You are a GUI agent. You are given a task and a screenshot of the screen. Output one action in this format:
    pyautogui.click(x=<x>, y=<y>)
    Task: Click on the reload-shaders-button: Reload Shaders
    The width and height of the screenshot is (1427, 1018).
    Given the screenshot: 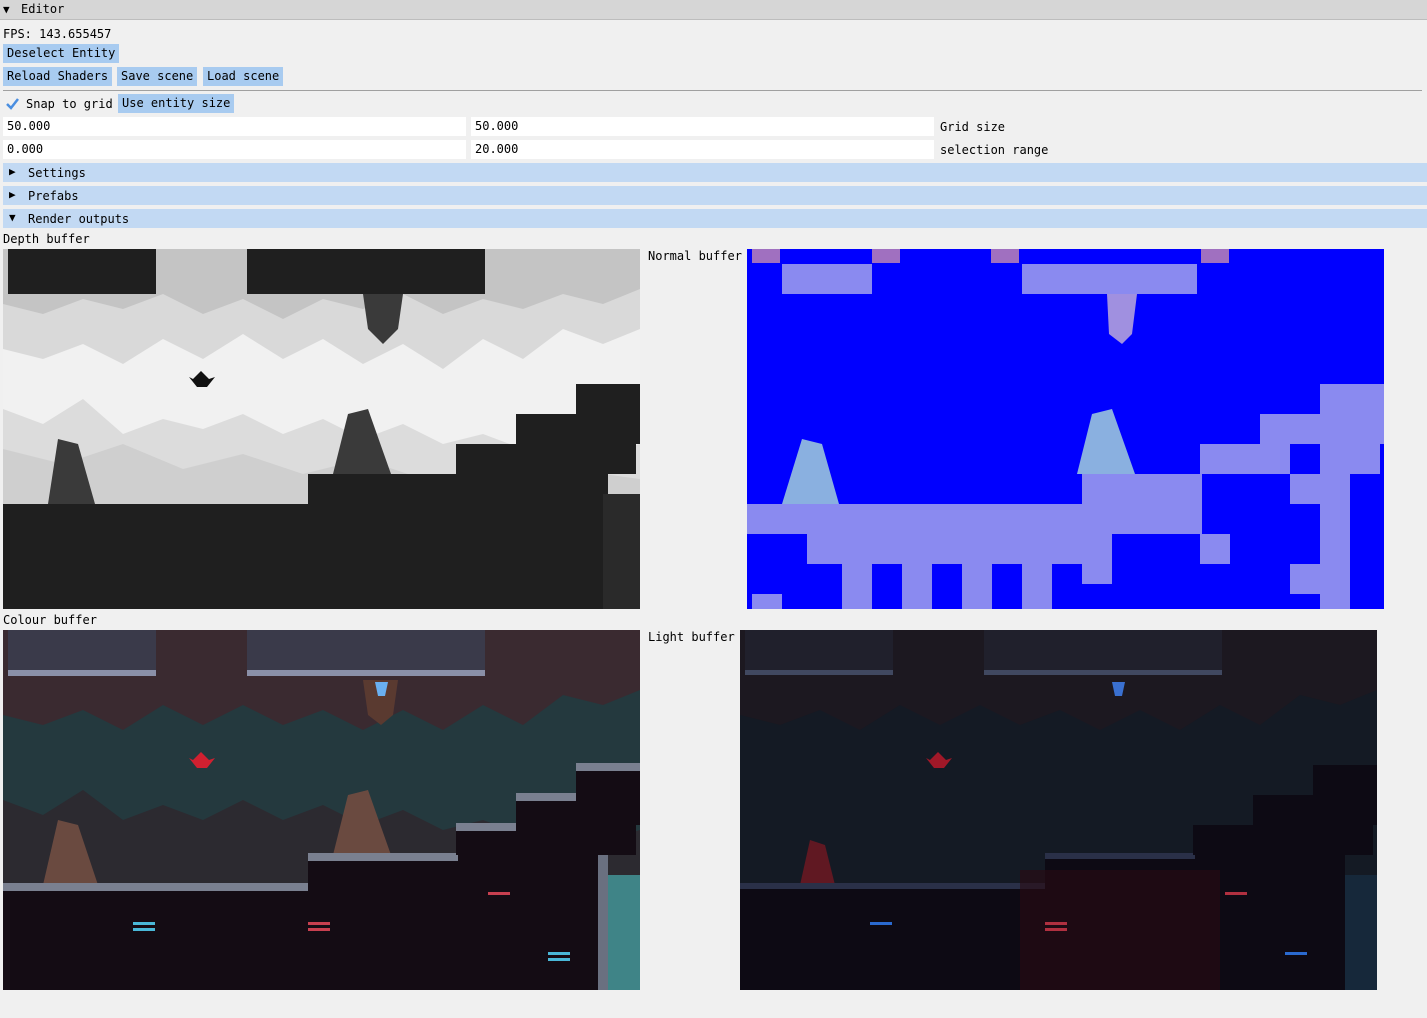 What is the action you would take?
    pyautogui.click(x=58, y=76)
    